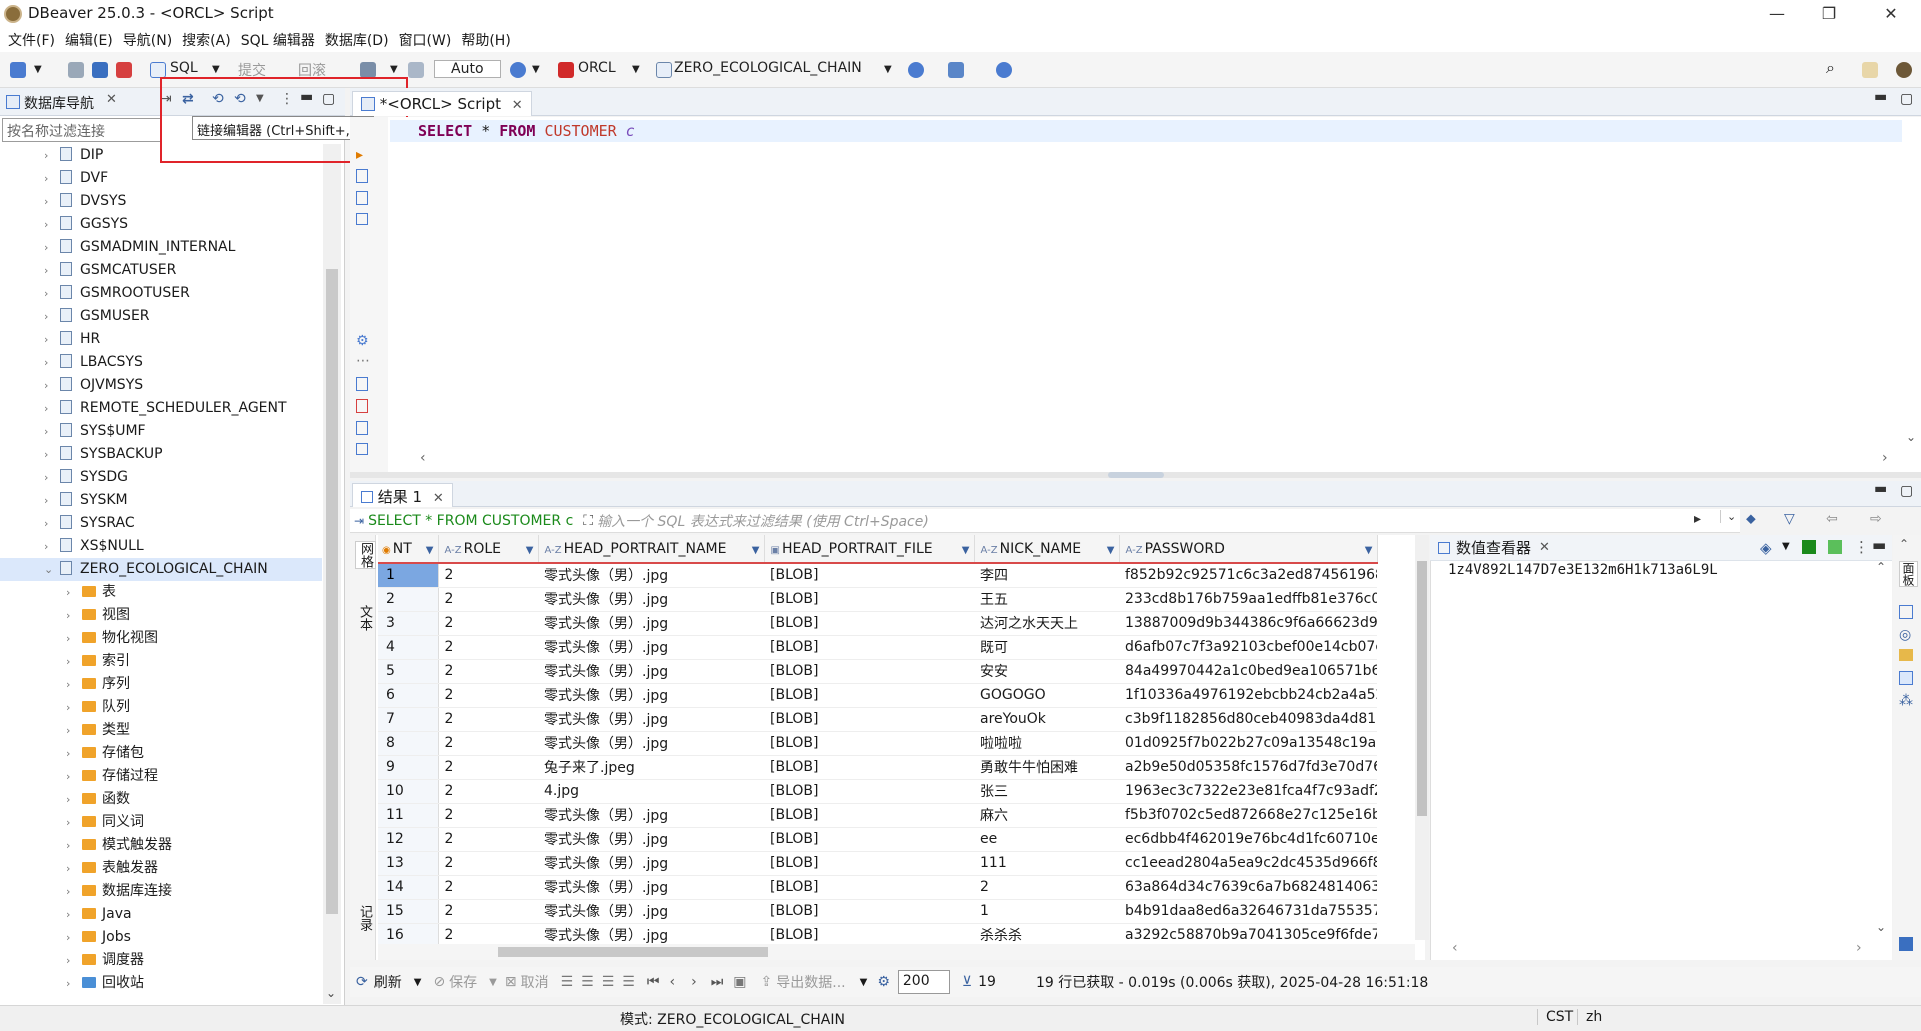 Image resolution: width=1921 pixels, height=1031 pixels. I want to click on maximize-editor-icon: ▢, so click(1906, 99).